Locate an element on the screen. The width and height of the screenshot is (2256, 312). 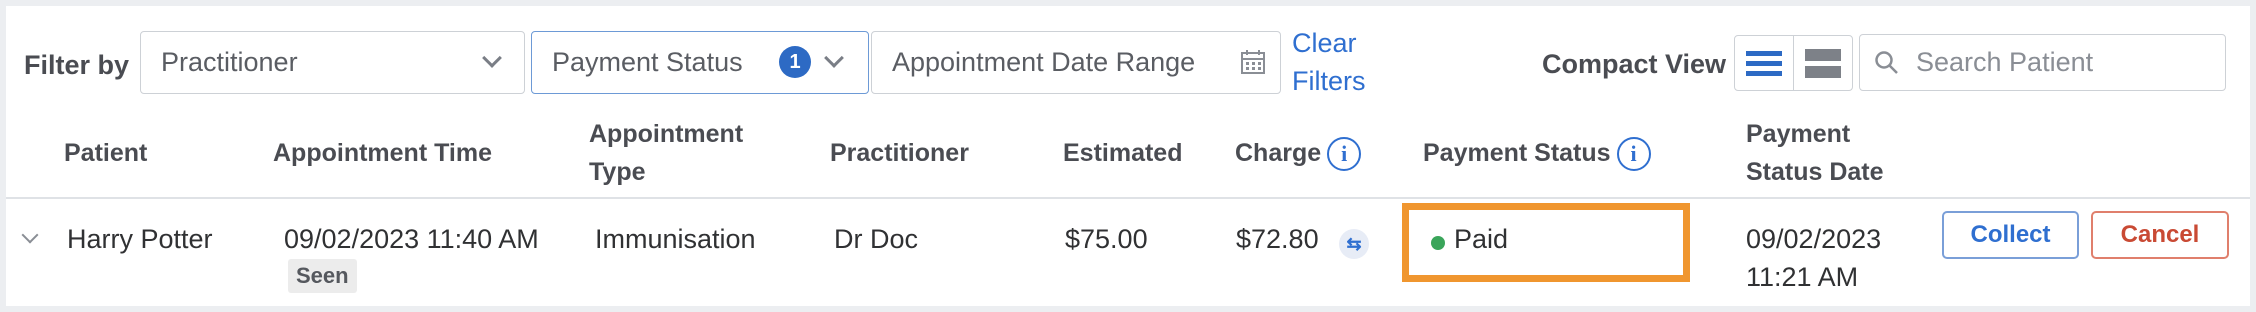
collect-button: Collect is located at coordinates (2010, 235).